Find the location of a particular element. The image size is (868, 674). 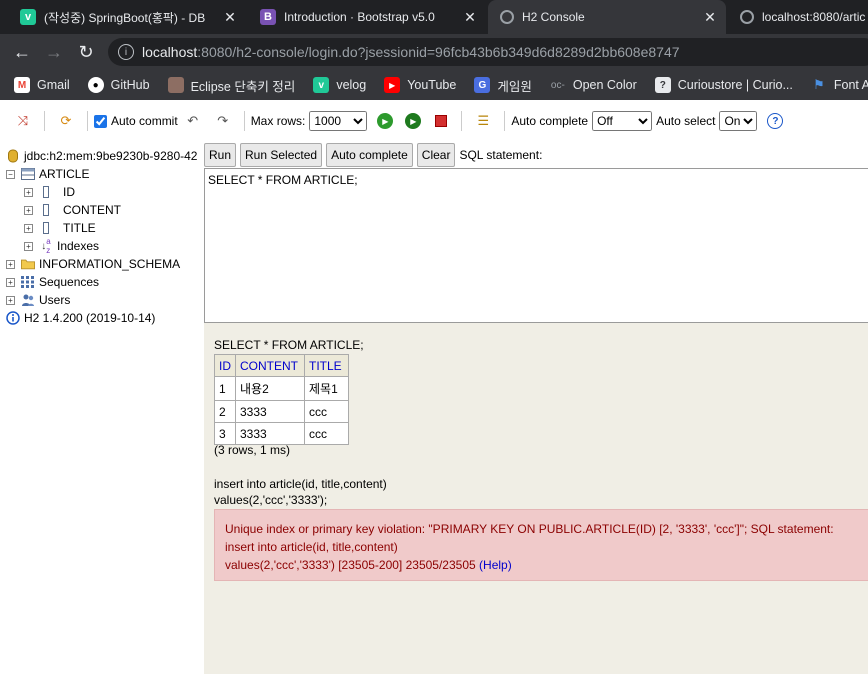

table-cell: 1 is located at coordinates (225, 388).